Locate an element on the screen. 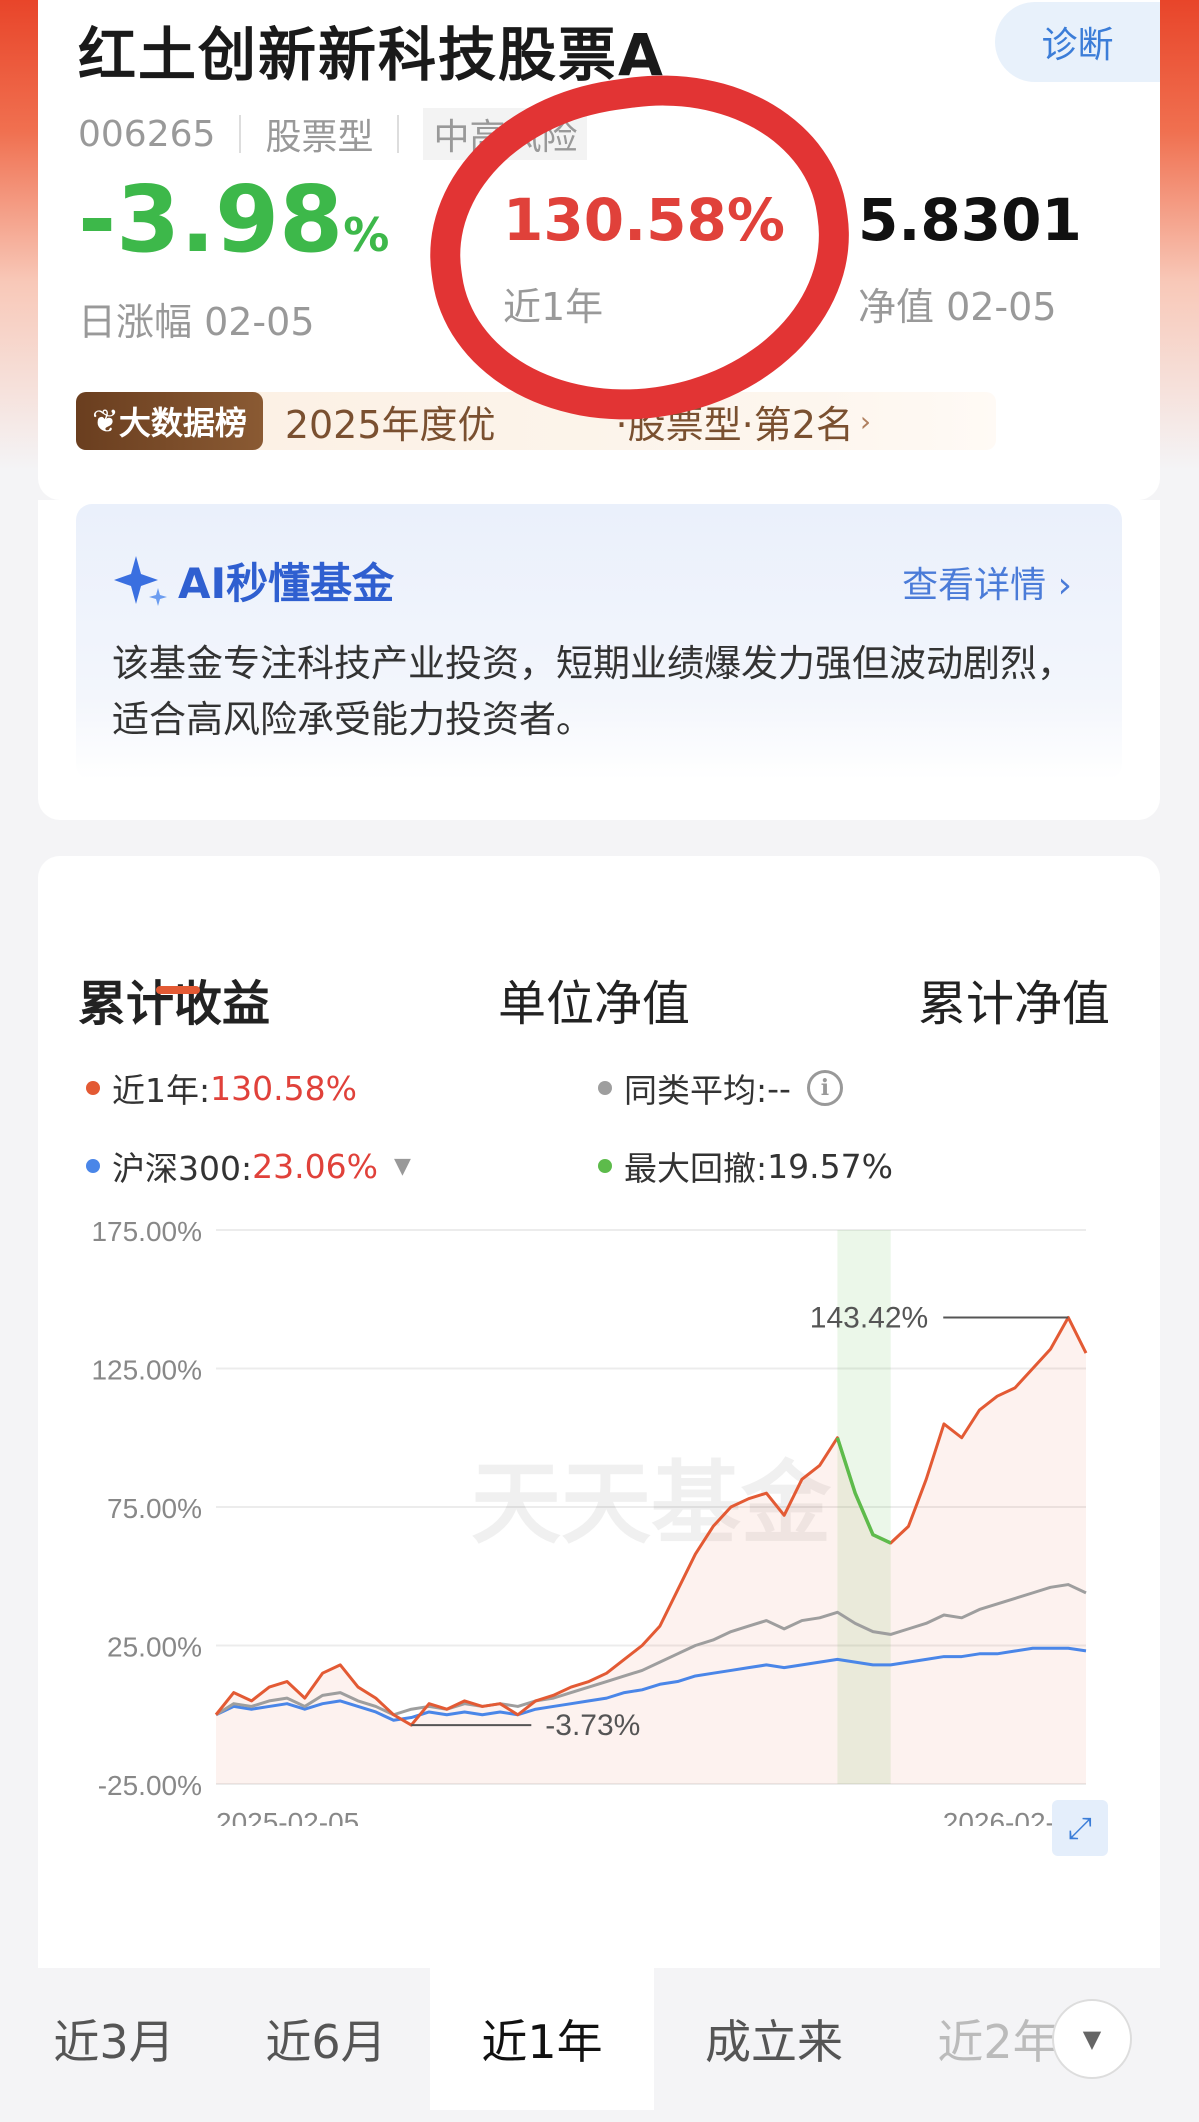  y-tick-label: 175.00% is located at coordinates (146, 1231).